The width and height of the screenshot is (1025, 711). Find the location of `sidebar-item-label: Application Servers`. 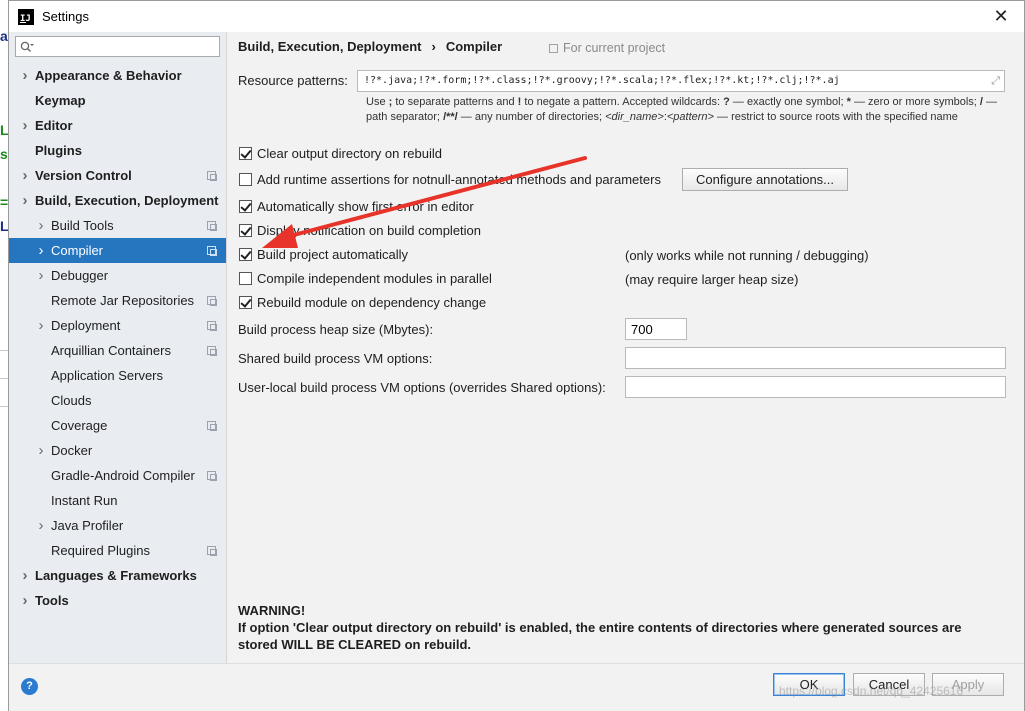

sidebar-item-label: Application Servers is located at coordinates (107, 375).